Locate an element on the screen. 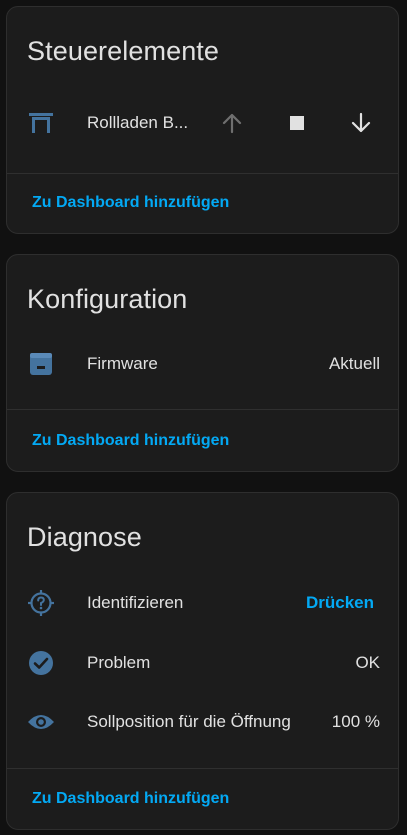 The height and width of the screenshot is (835, 407). firmware-label: Firmware is located at coordinates (122, 363).